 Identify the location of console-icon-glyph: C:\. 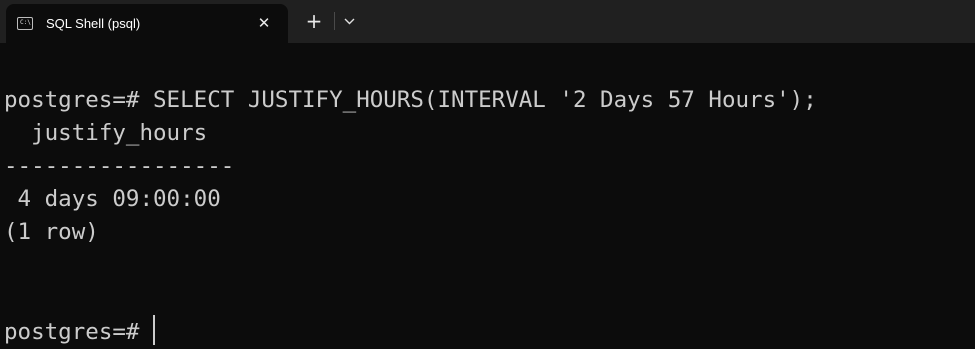
(25, 22).